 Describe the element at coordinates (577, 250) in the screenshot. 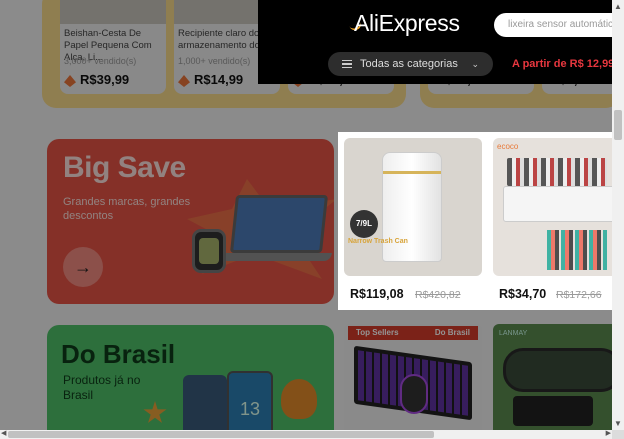

I see `toothbrushes-image` at that location.